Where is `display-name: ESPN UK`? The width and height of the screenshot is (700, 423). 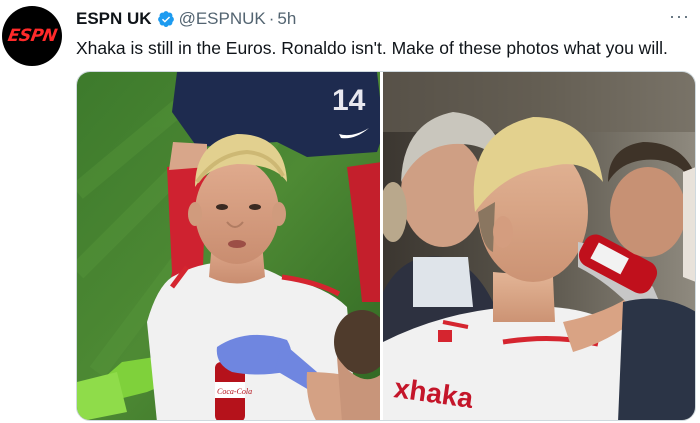 display-name: ESPN UK is located at coordinates (114, 19).